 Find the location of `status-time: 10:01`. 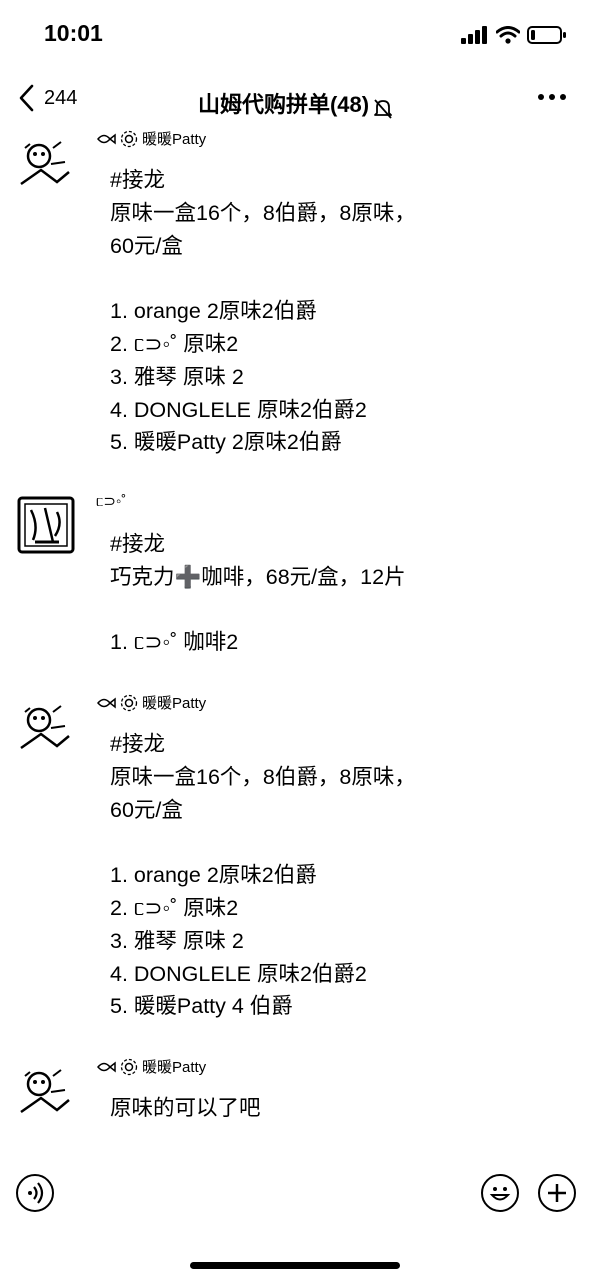

status-time: 10:01 is located at coordinates (73, 33).